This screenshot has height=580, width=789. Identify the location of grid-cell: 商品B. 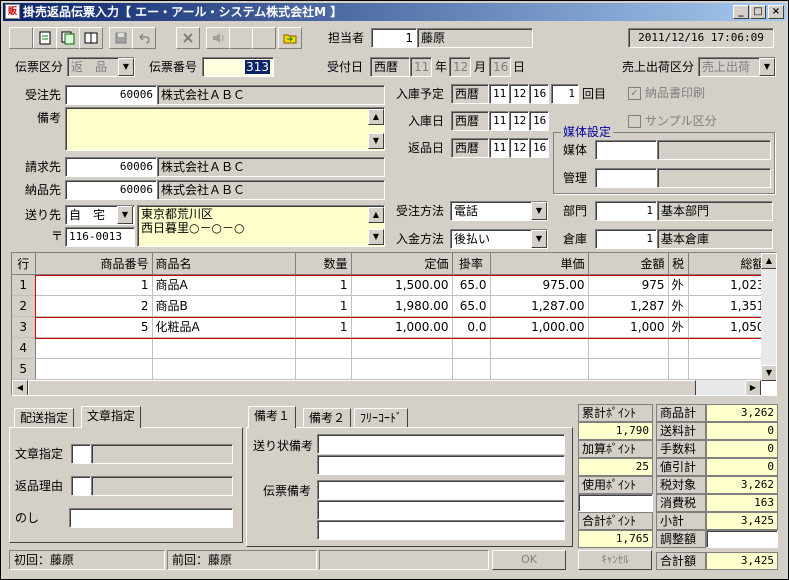
(224, 306).